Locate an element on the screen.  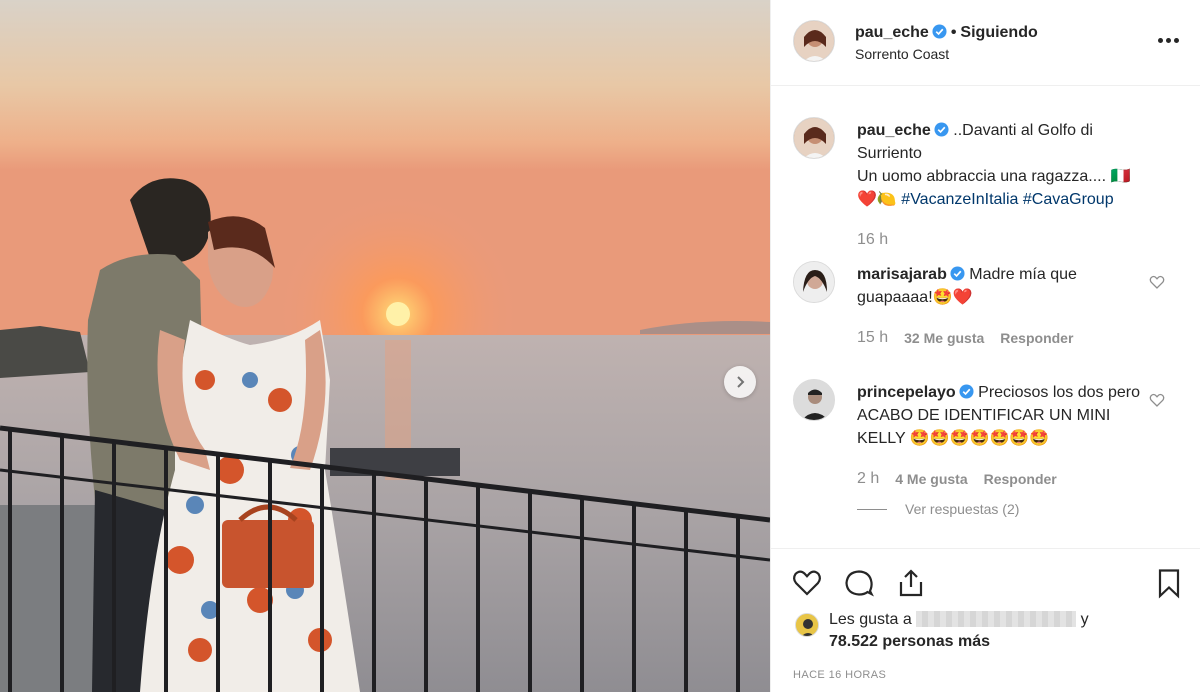
share-icon is located at coordinates (911, 583).